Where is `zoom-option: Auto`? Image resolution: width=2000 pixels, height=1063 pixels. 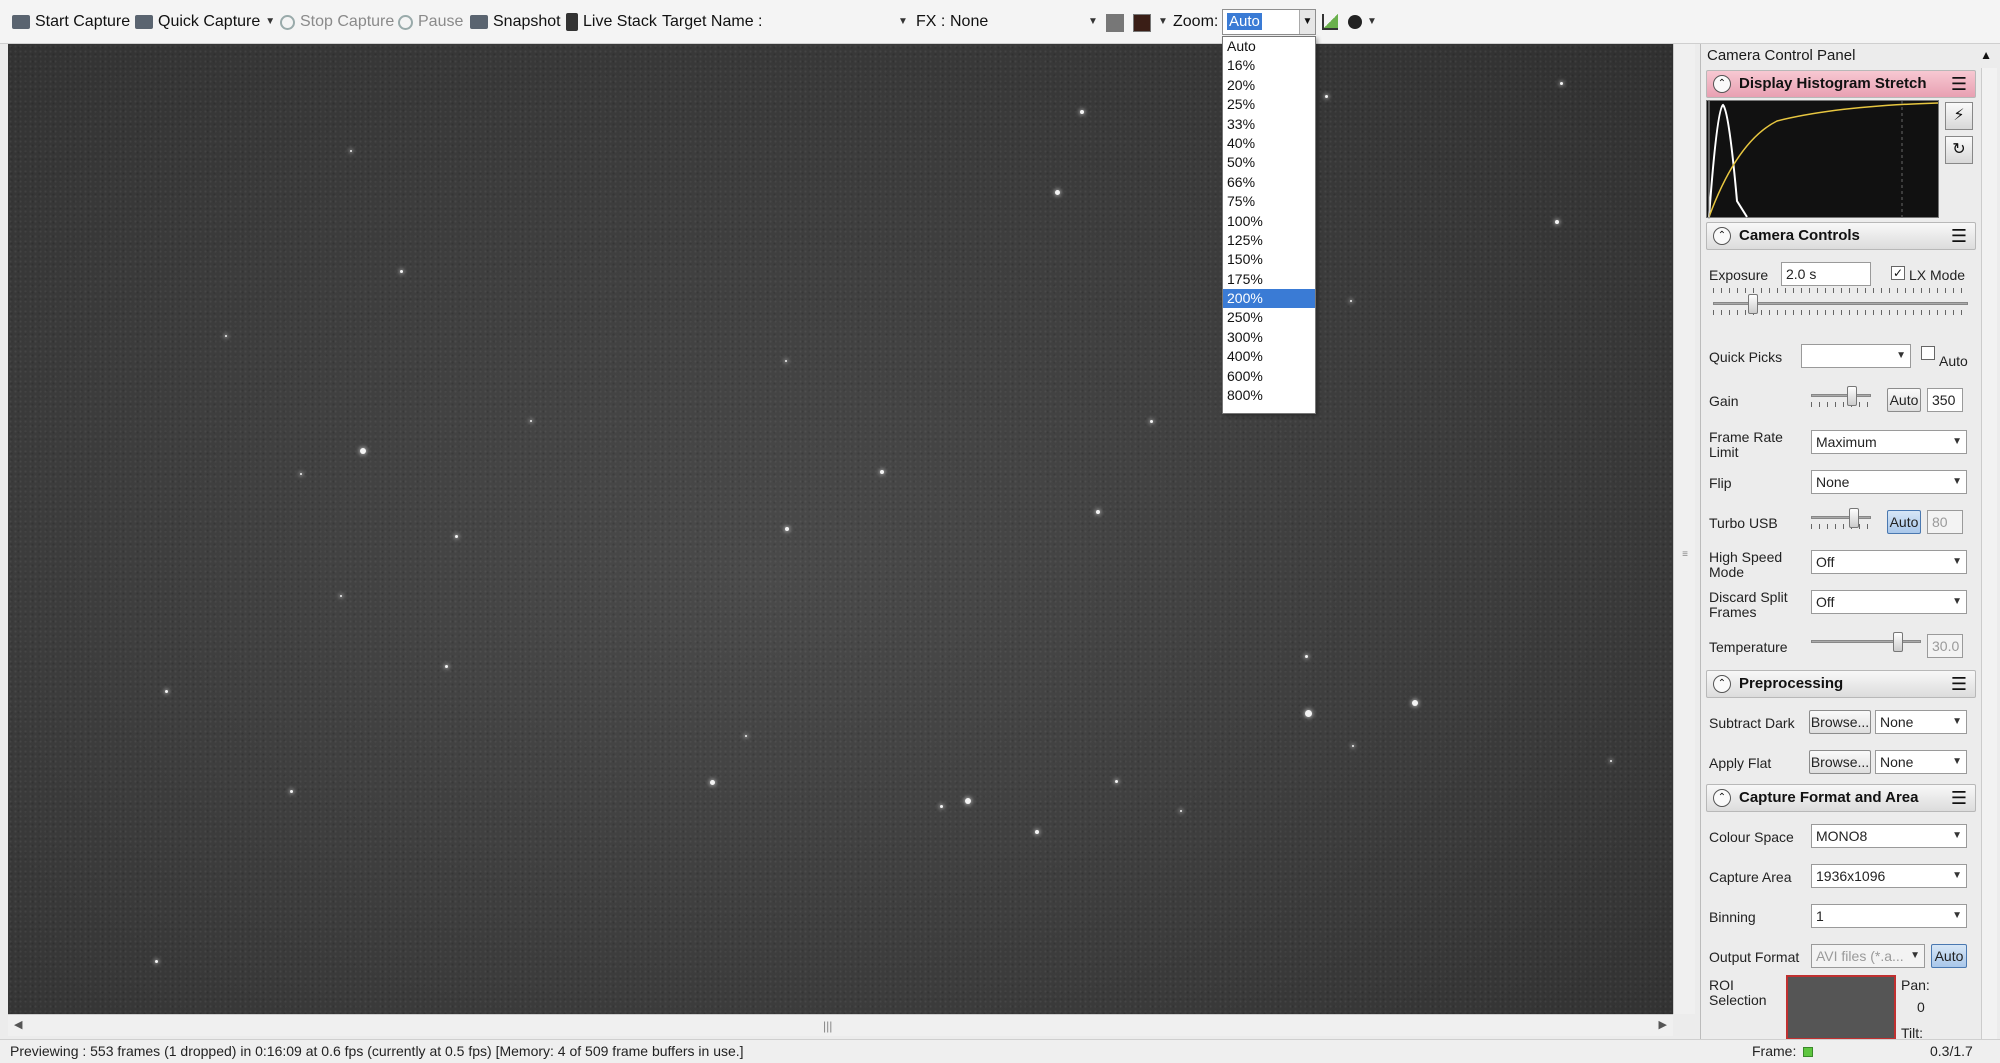 zoom-option: Auto is located at coordinates (1269, 46).